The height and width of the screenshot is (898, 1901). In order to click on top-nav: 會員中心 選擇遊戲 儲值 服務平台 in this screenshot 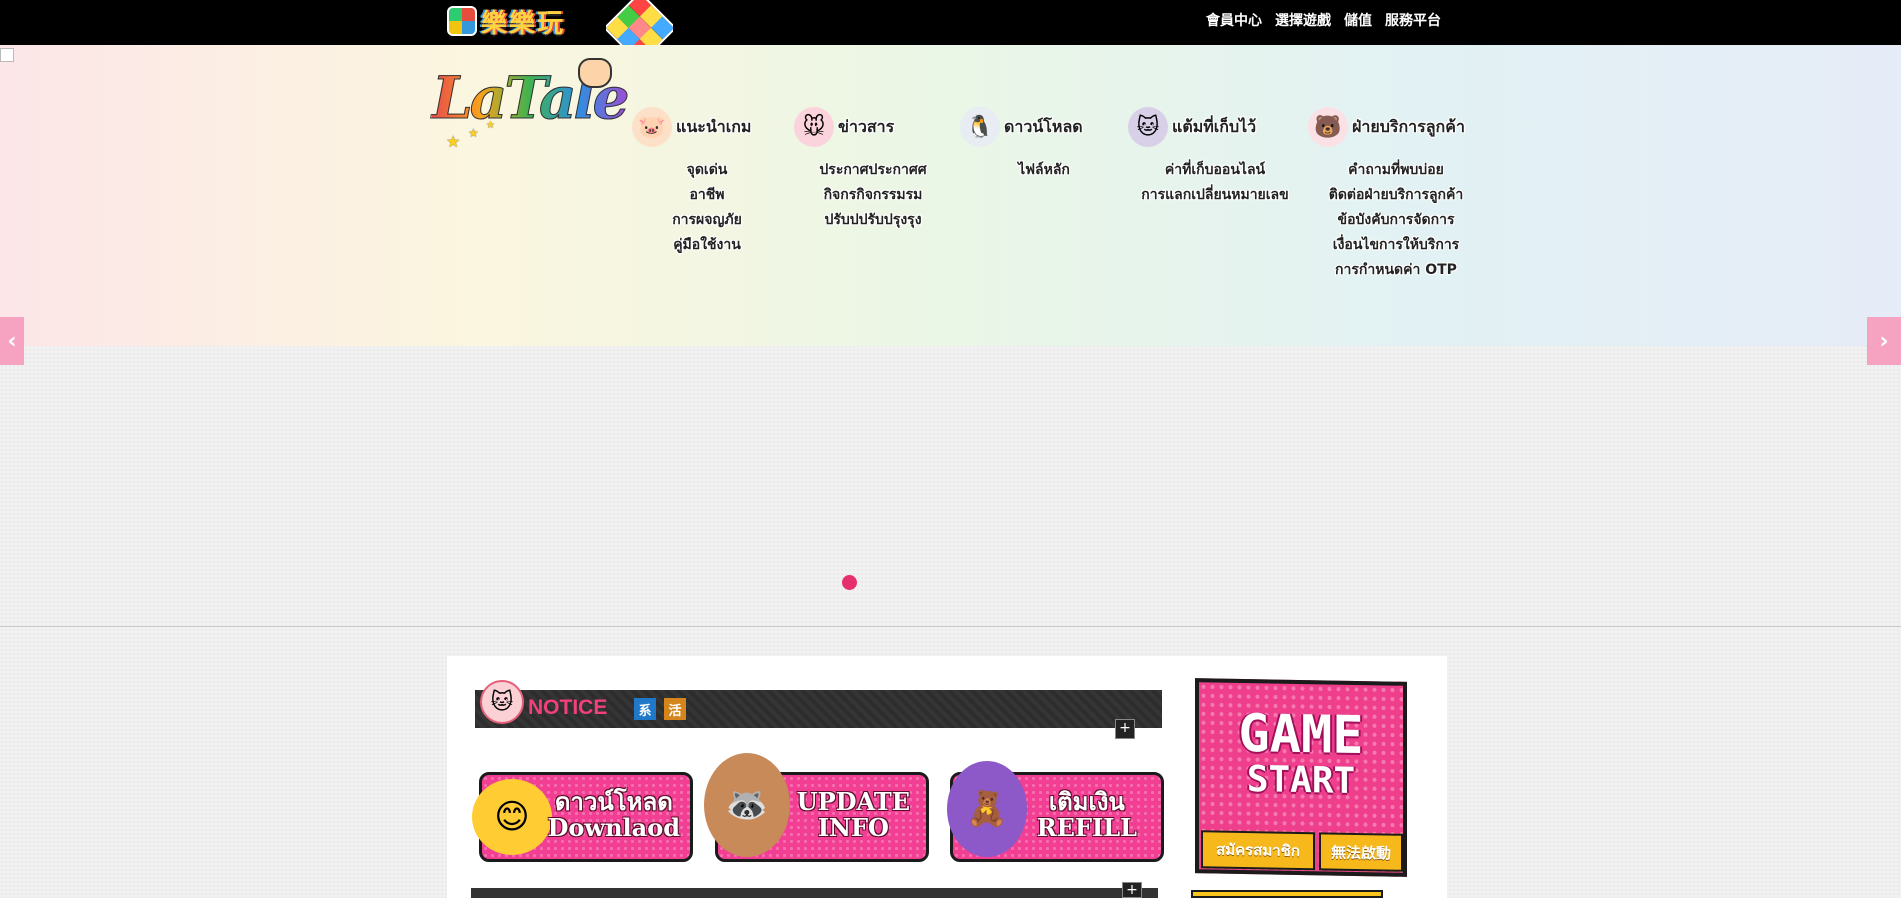, I will do `click(1323, 20)`.